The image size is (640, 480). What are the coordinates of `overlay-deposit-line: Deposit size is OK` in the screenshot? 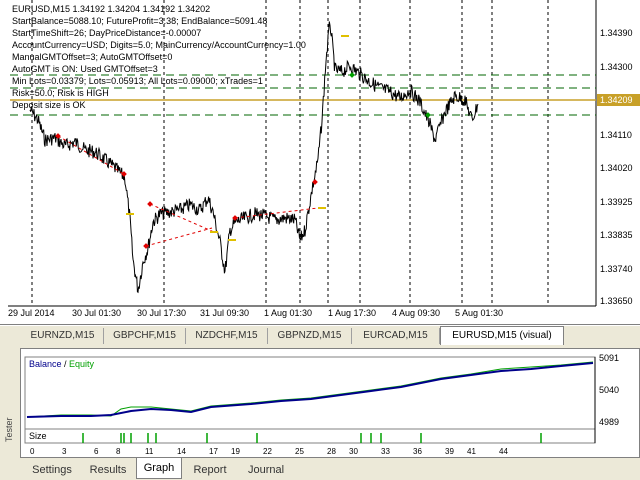 It's located at (49, 105).